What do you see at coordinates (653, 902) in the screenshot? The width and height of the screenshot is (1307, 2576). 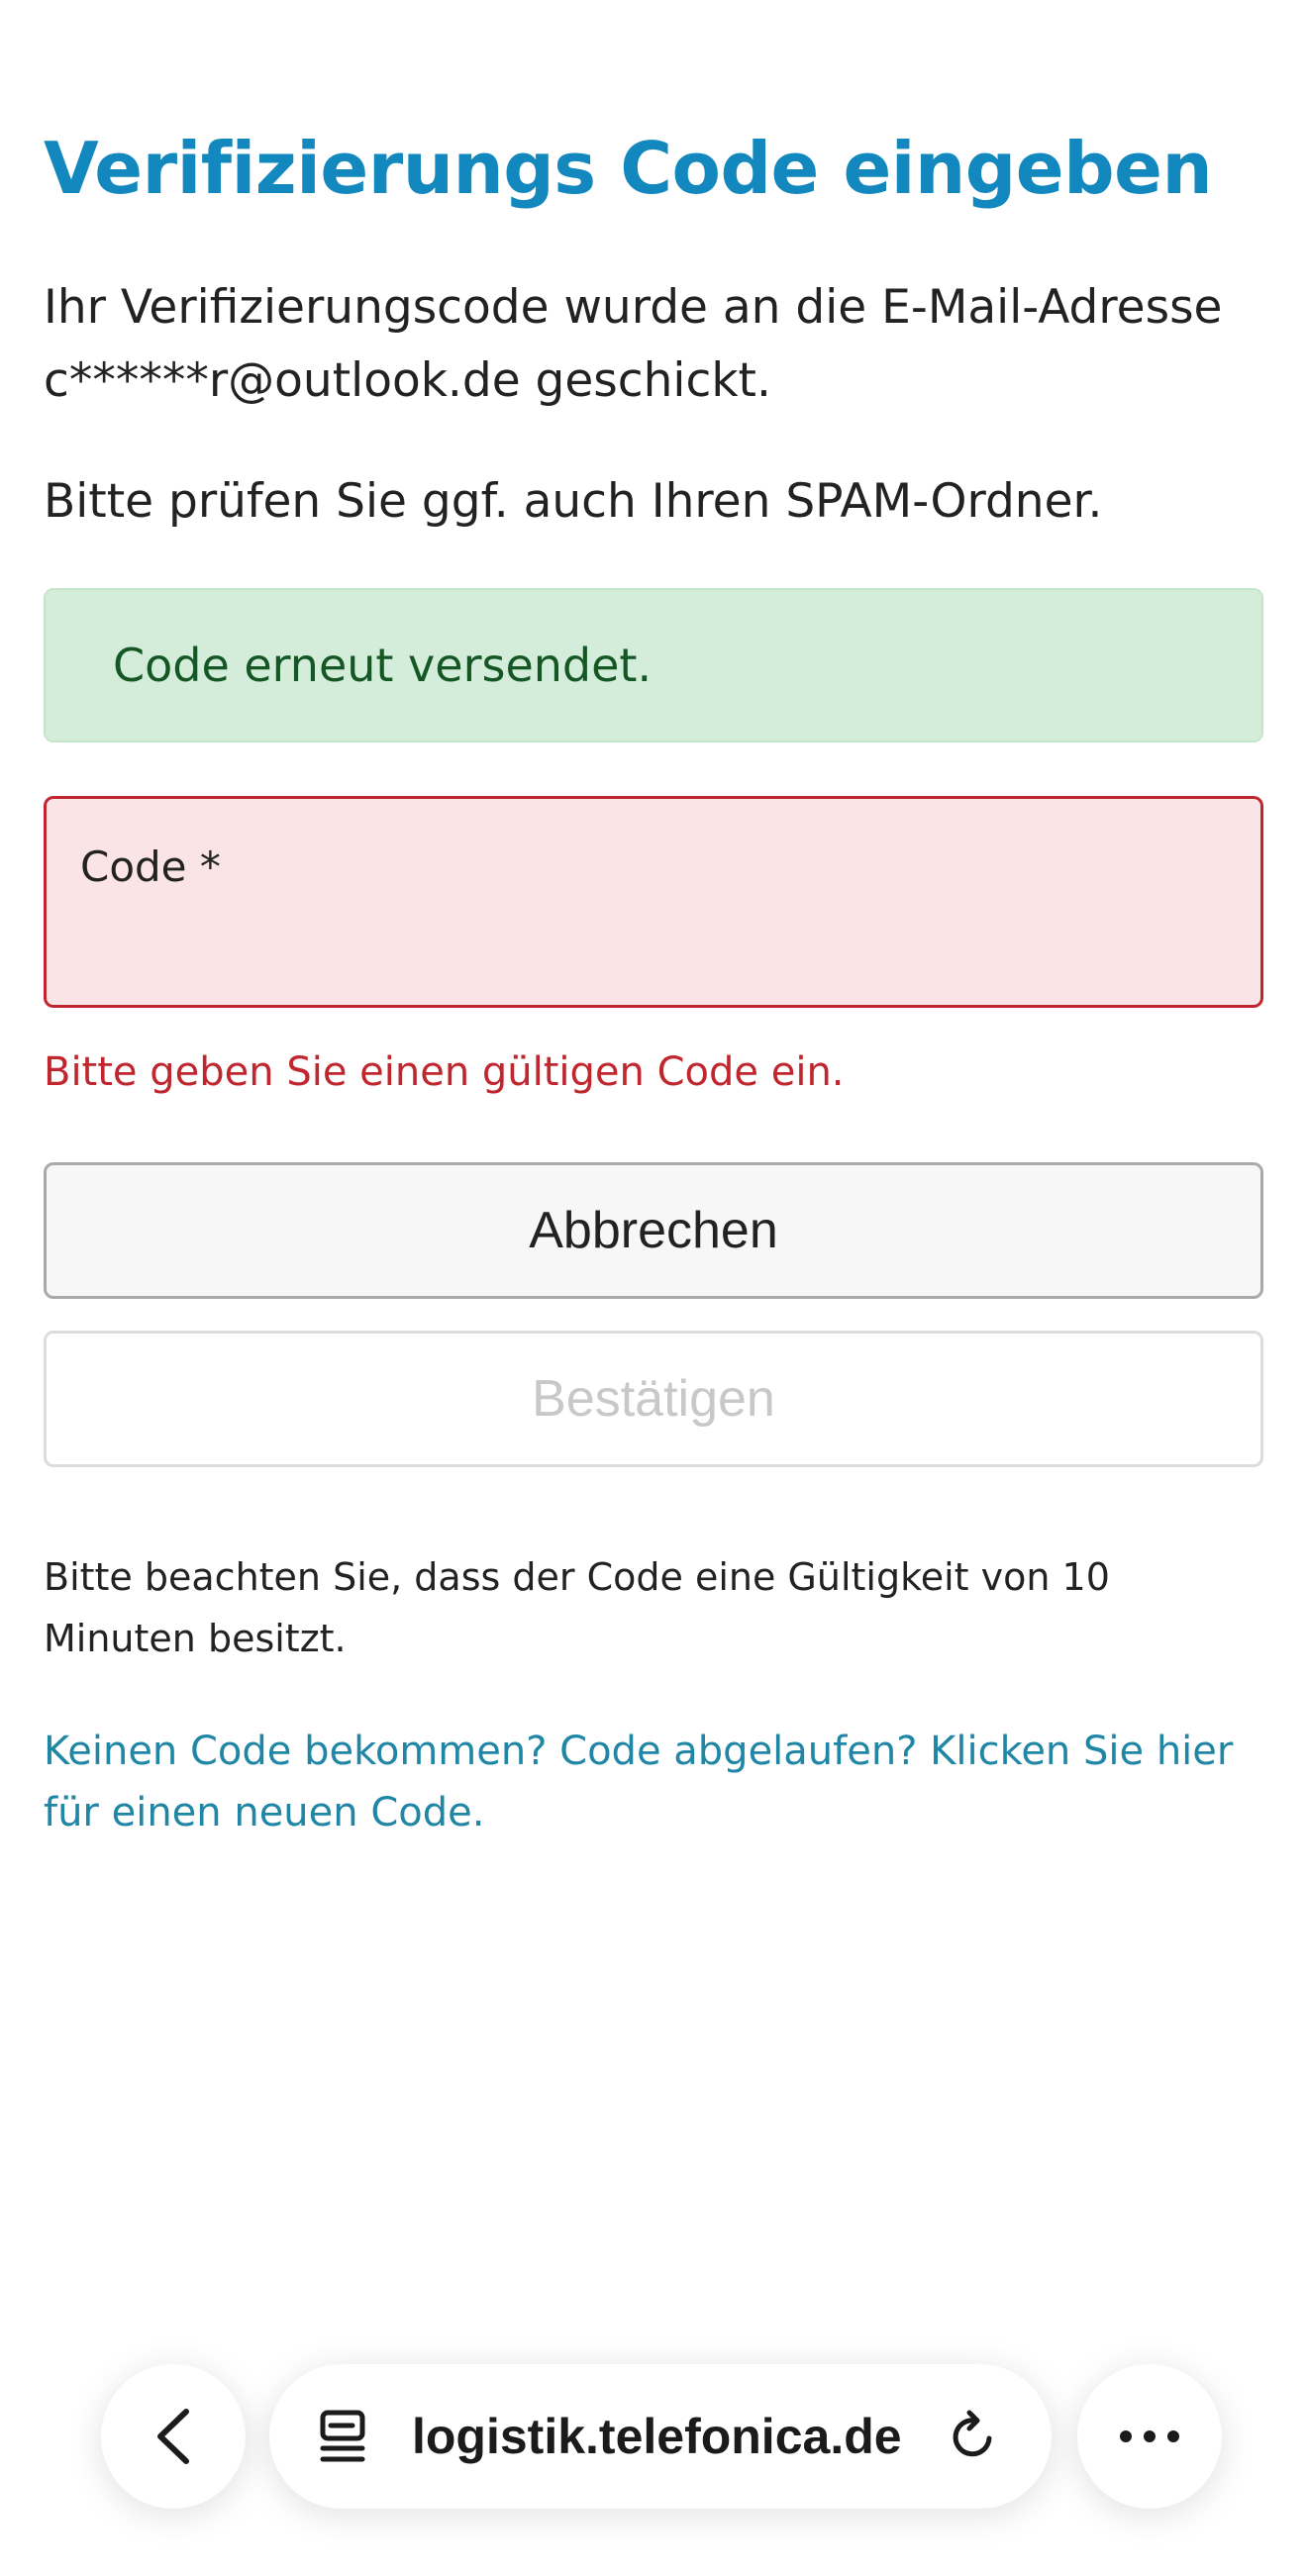 I see `code-field: Code *` at bounding box center [653, 902].